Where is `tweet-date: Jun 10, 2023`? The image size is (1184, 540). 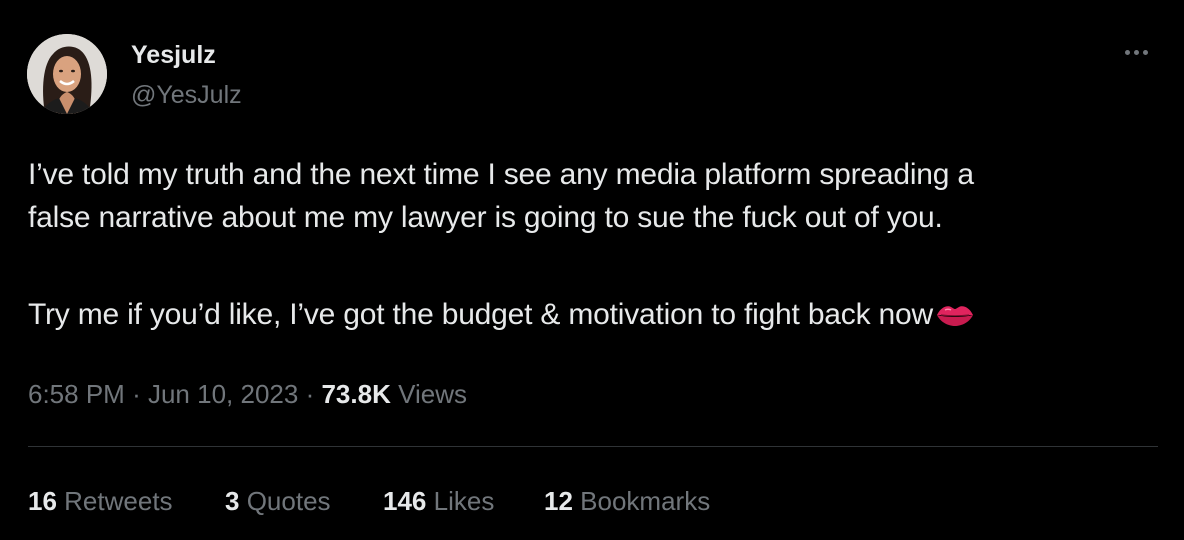
tweet-date: Jun 10, 2023 is located at coordinates (223, 394).